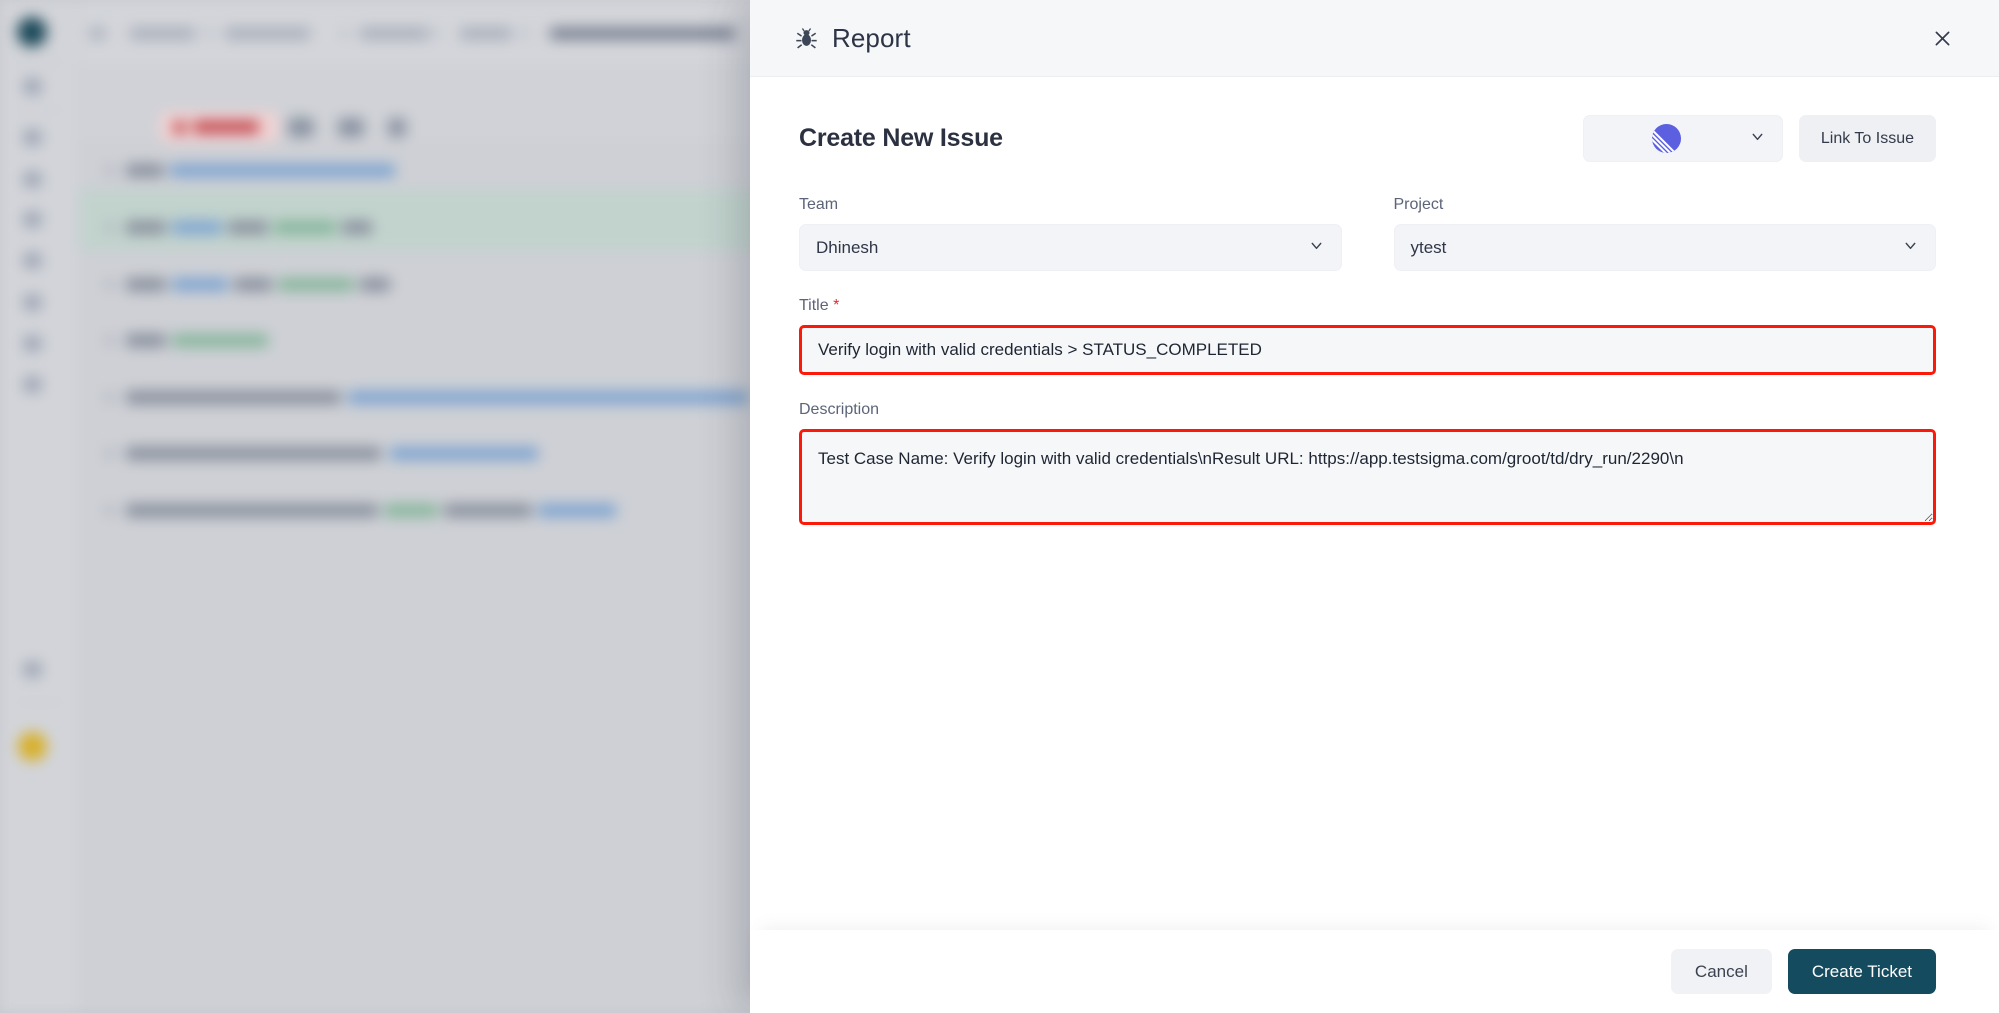 This screenshot has height=1013, width=1999. Describe the element at coordinates (839, 409) in the screenshot. I see `description-label: Description` at that location.